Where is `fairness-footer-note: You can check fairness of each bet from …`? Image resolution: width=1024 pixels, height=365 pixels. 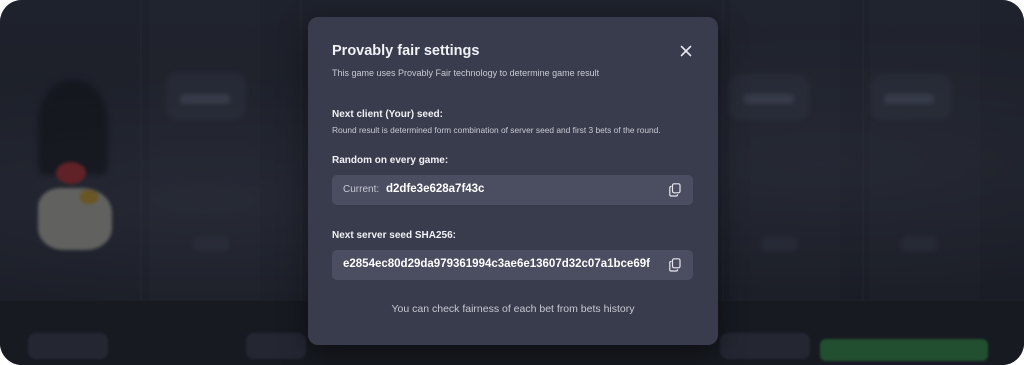 fairness-footer-note: You can check fairness of each bet from … is located at coordinates (513, 309).